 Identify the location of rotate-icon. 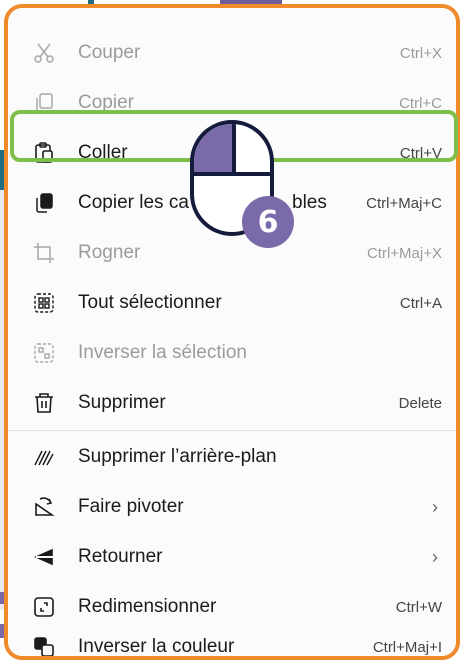
(44, 507).